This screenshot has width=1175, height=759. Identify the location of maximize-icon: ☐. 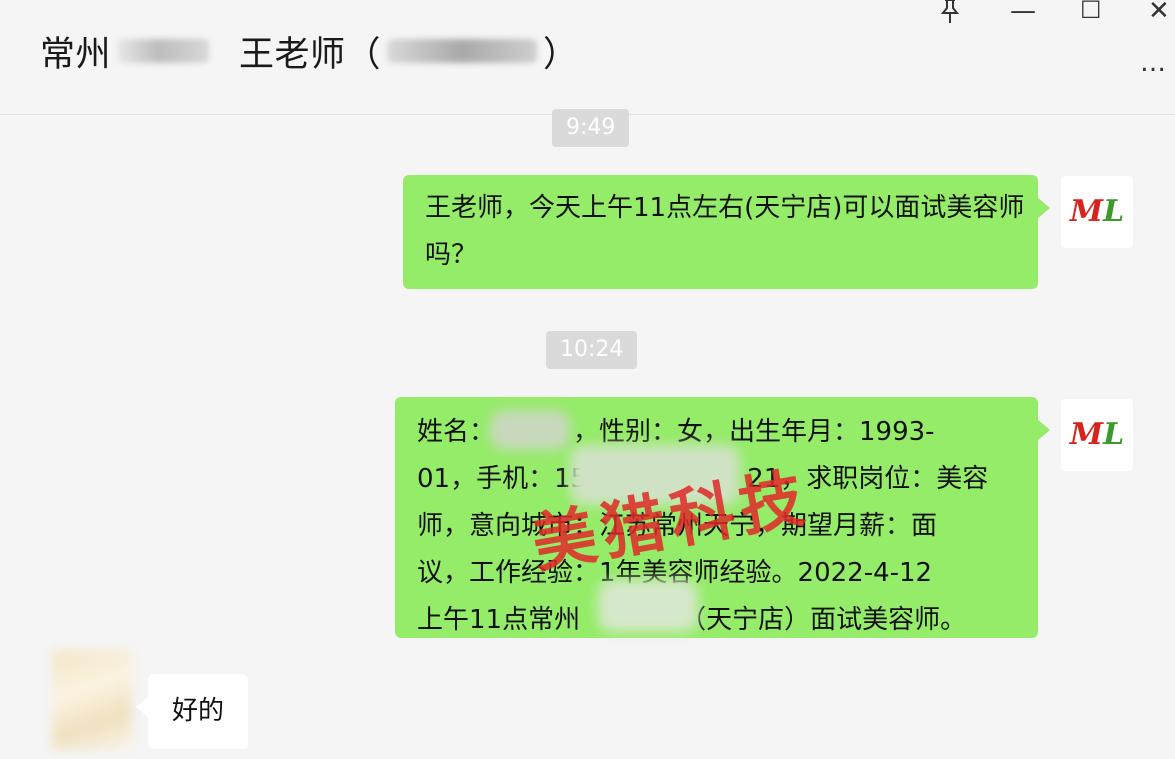
(1091, 11).